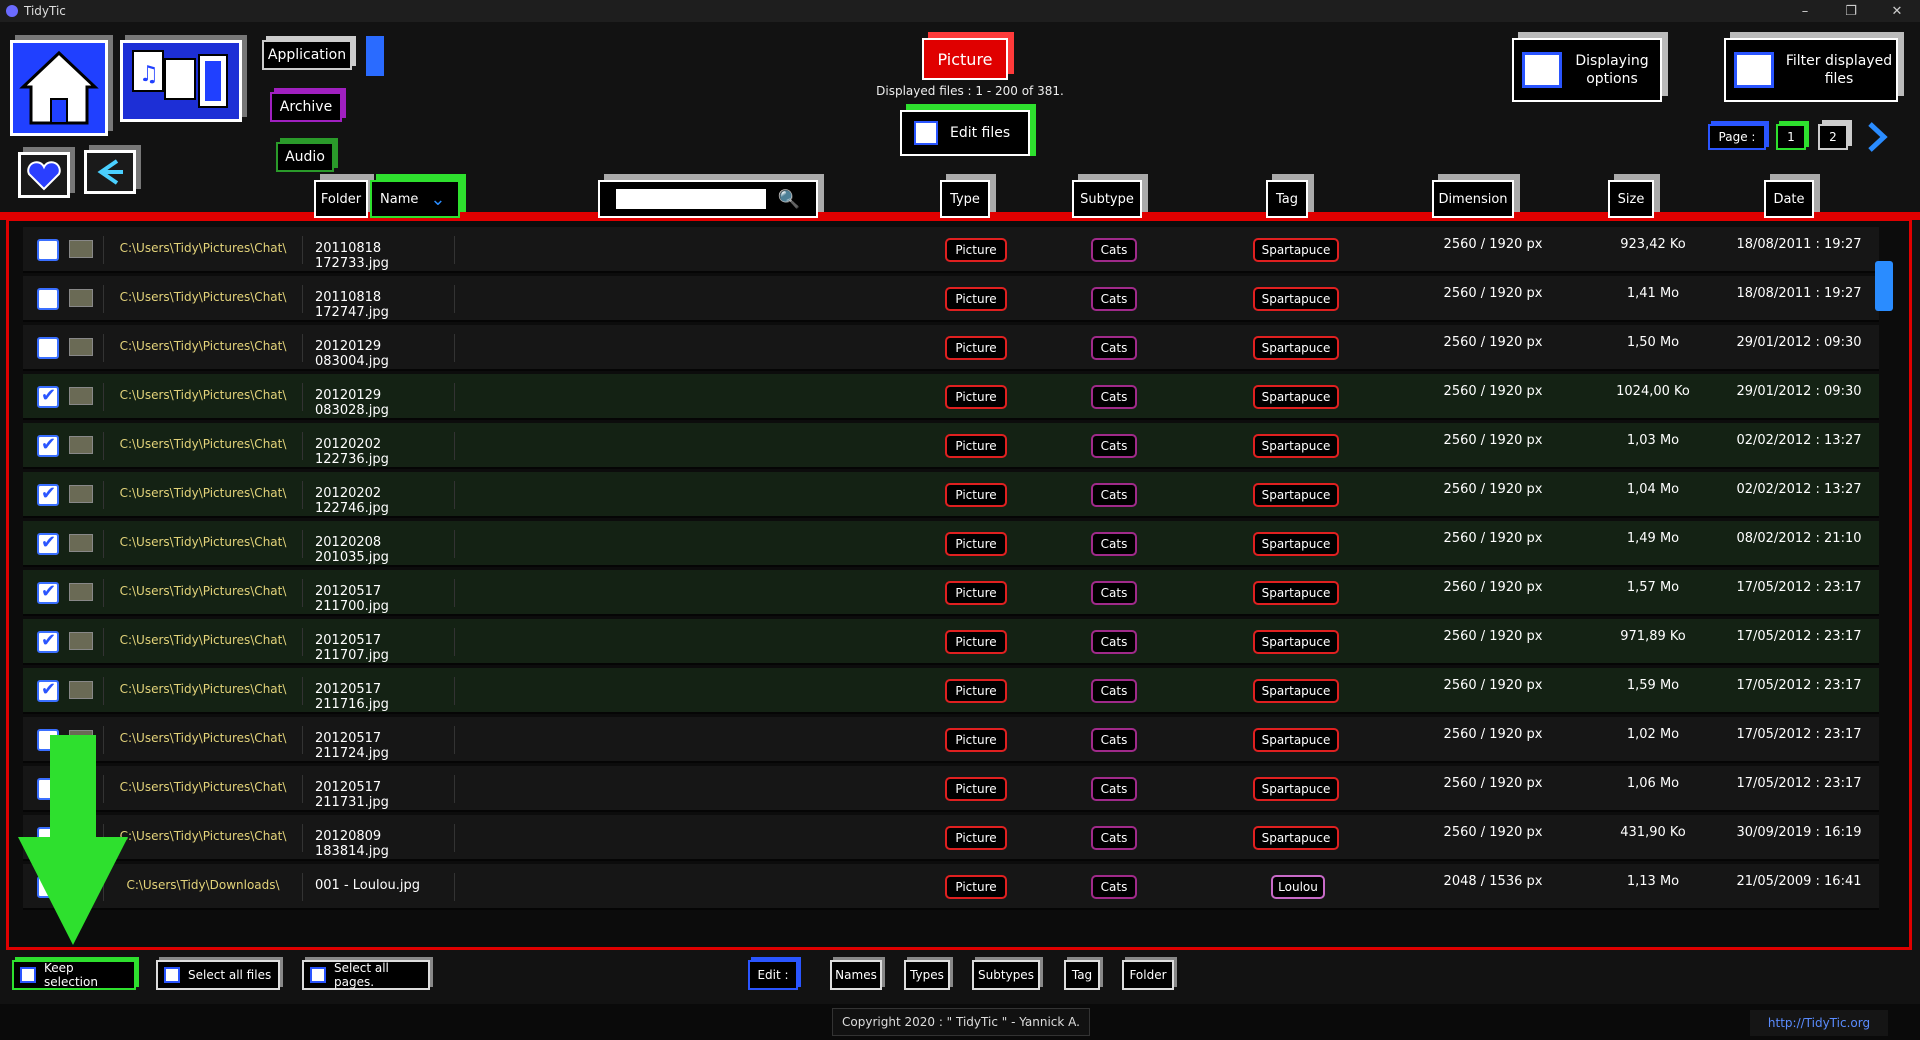 This screenshot has width=1920, height=1040. What do you see at coordinates (415, 199) in the screenshot?
I see `column-name: Name ⌄` at bounding box center [415, 199].